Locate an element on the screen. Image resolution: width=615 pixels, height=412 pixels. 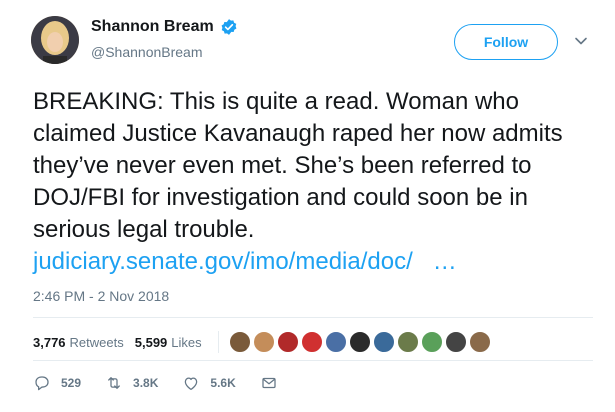
verified-badge-icon is located at coordinates (229, 27).